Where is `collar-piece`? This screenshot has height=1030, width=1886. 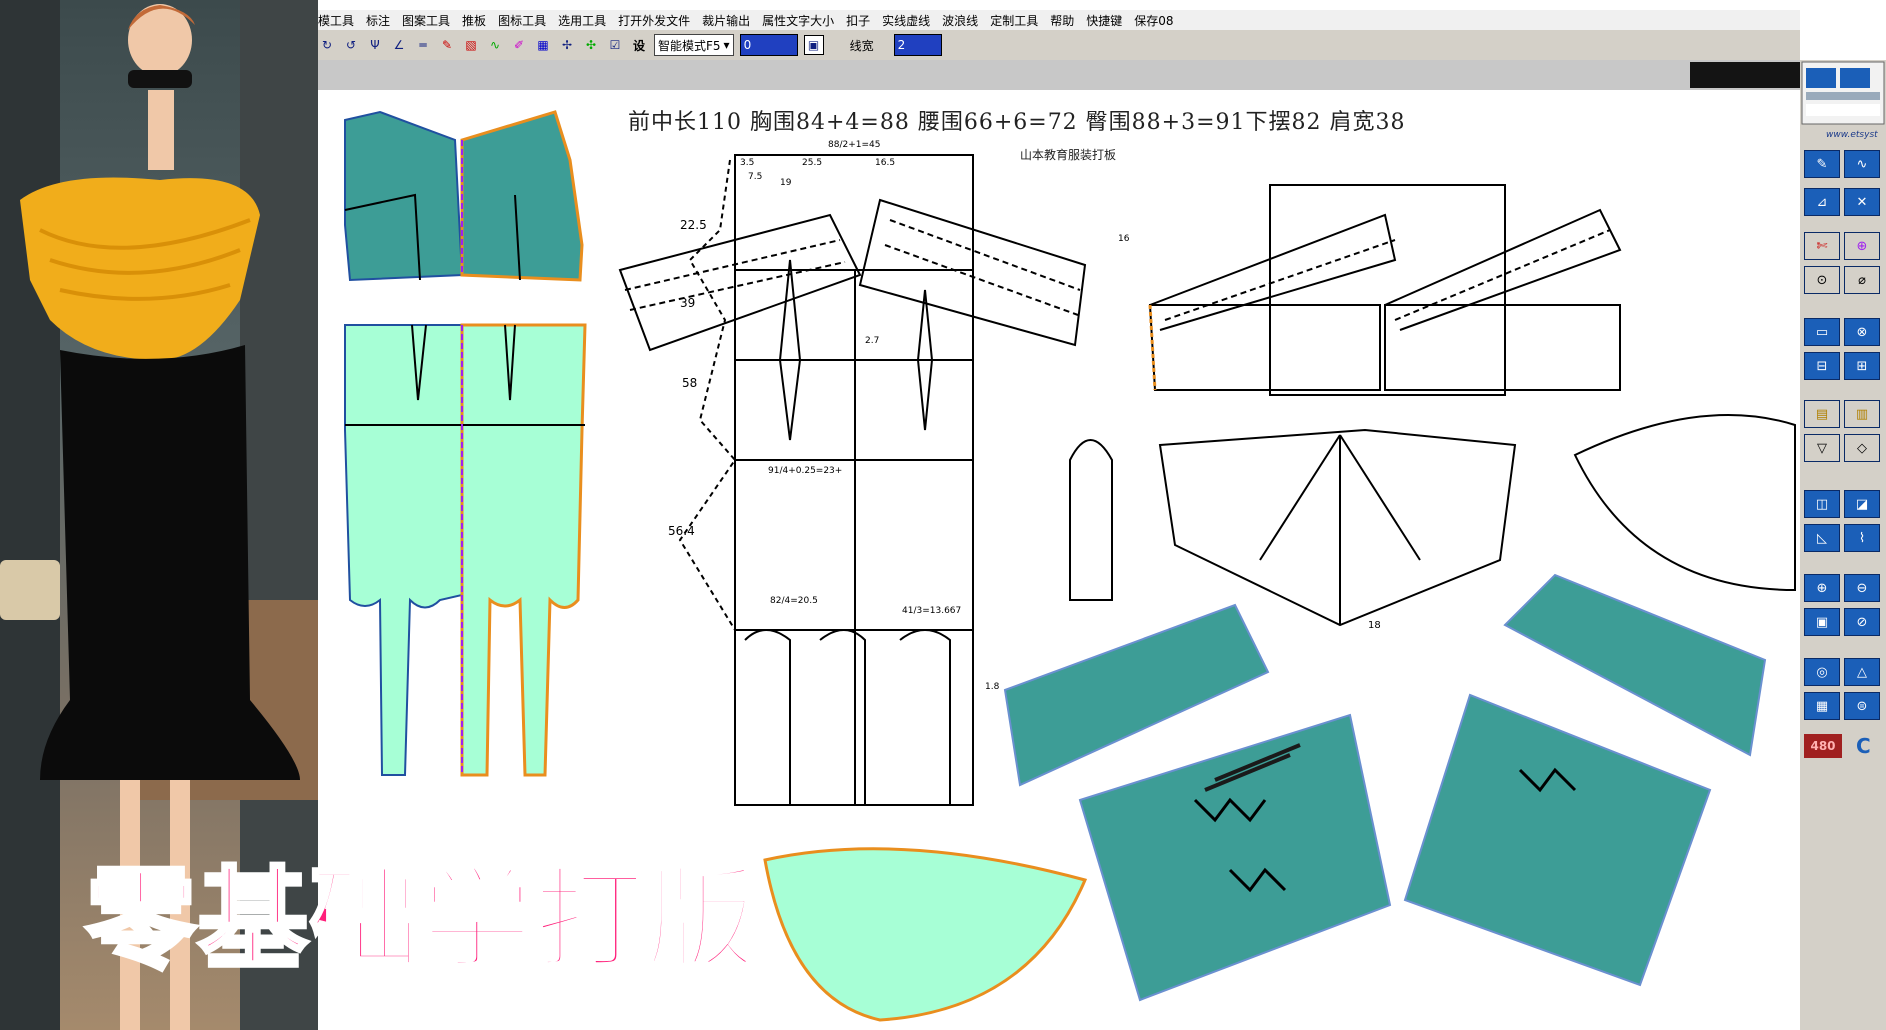
collar-piece is located at coordinates (1337, 527).